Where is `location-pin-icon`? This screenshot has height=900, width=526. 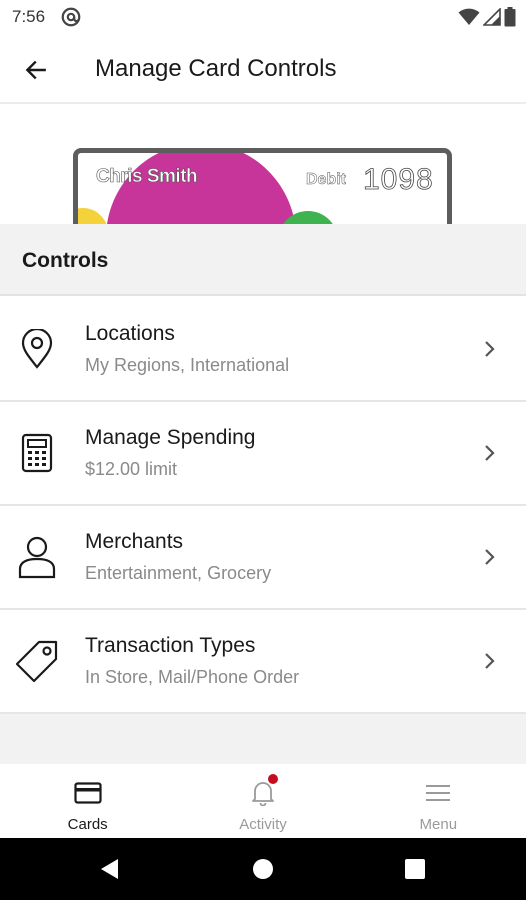 location-pin-icon is located at coordinates (37, 349).